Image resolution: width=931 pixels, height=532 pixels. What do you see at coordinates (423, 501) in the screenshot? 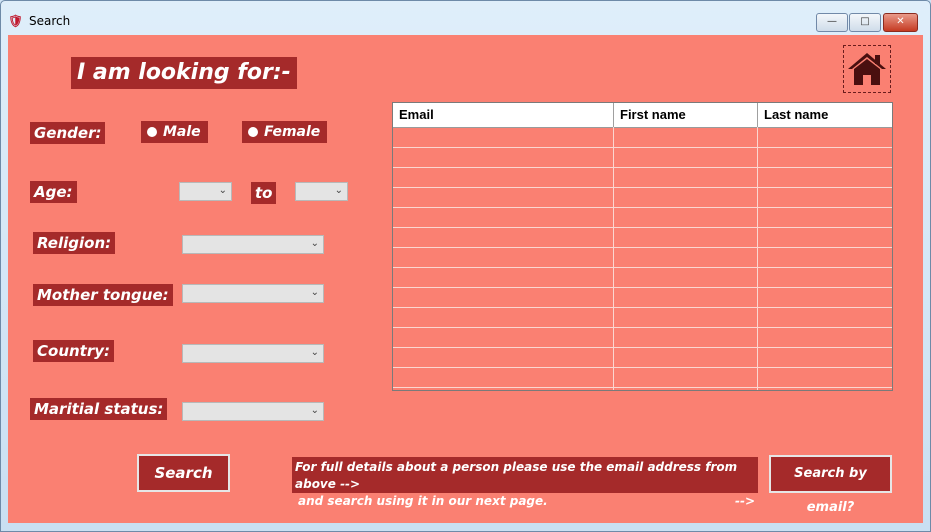
I see `hint-line-2-text: and search using it in our next page.` at bounding box center [423, 501].